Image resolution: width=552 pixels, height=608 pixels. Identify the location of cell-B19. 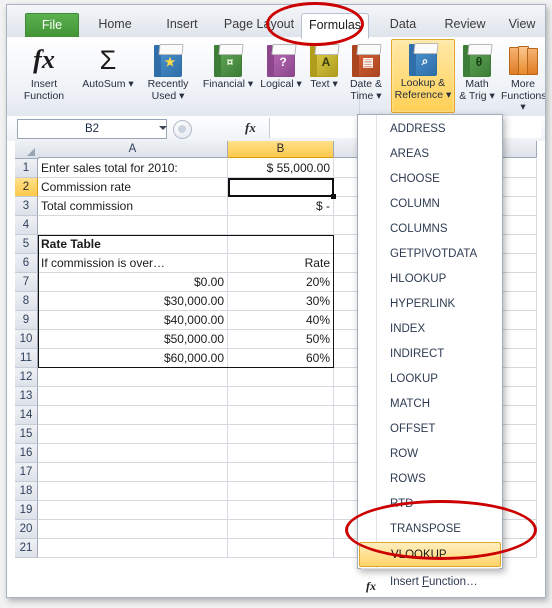
(281, 510).